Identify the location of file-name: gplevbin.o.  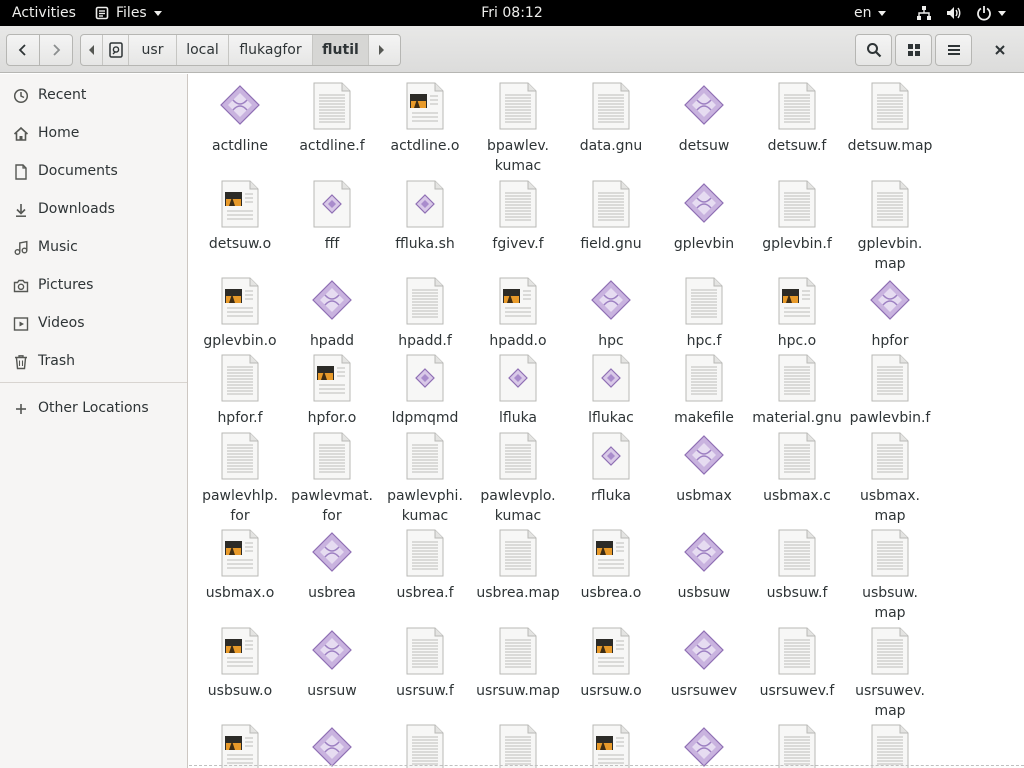
(240, 341).